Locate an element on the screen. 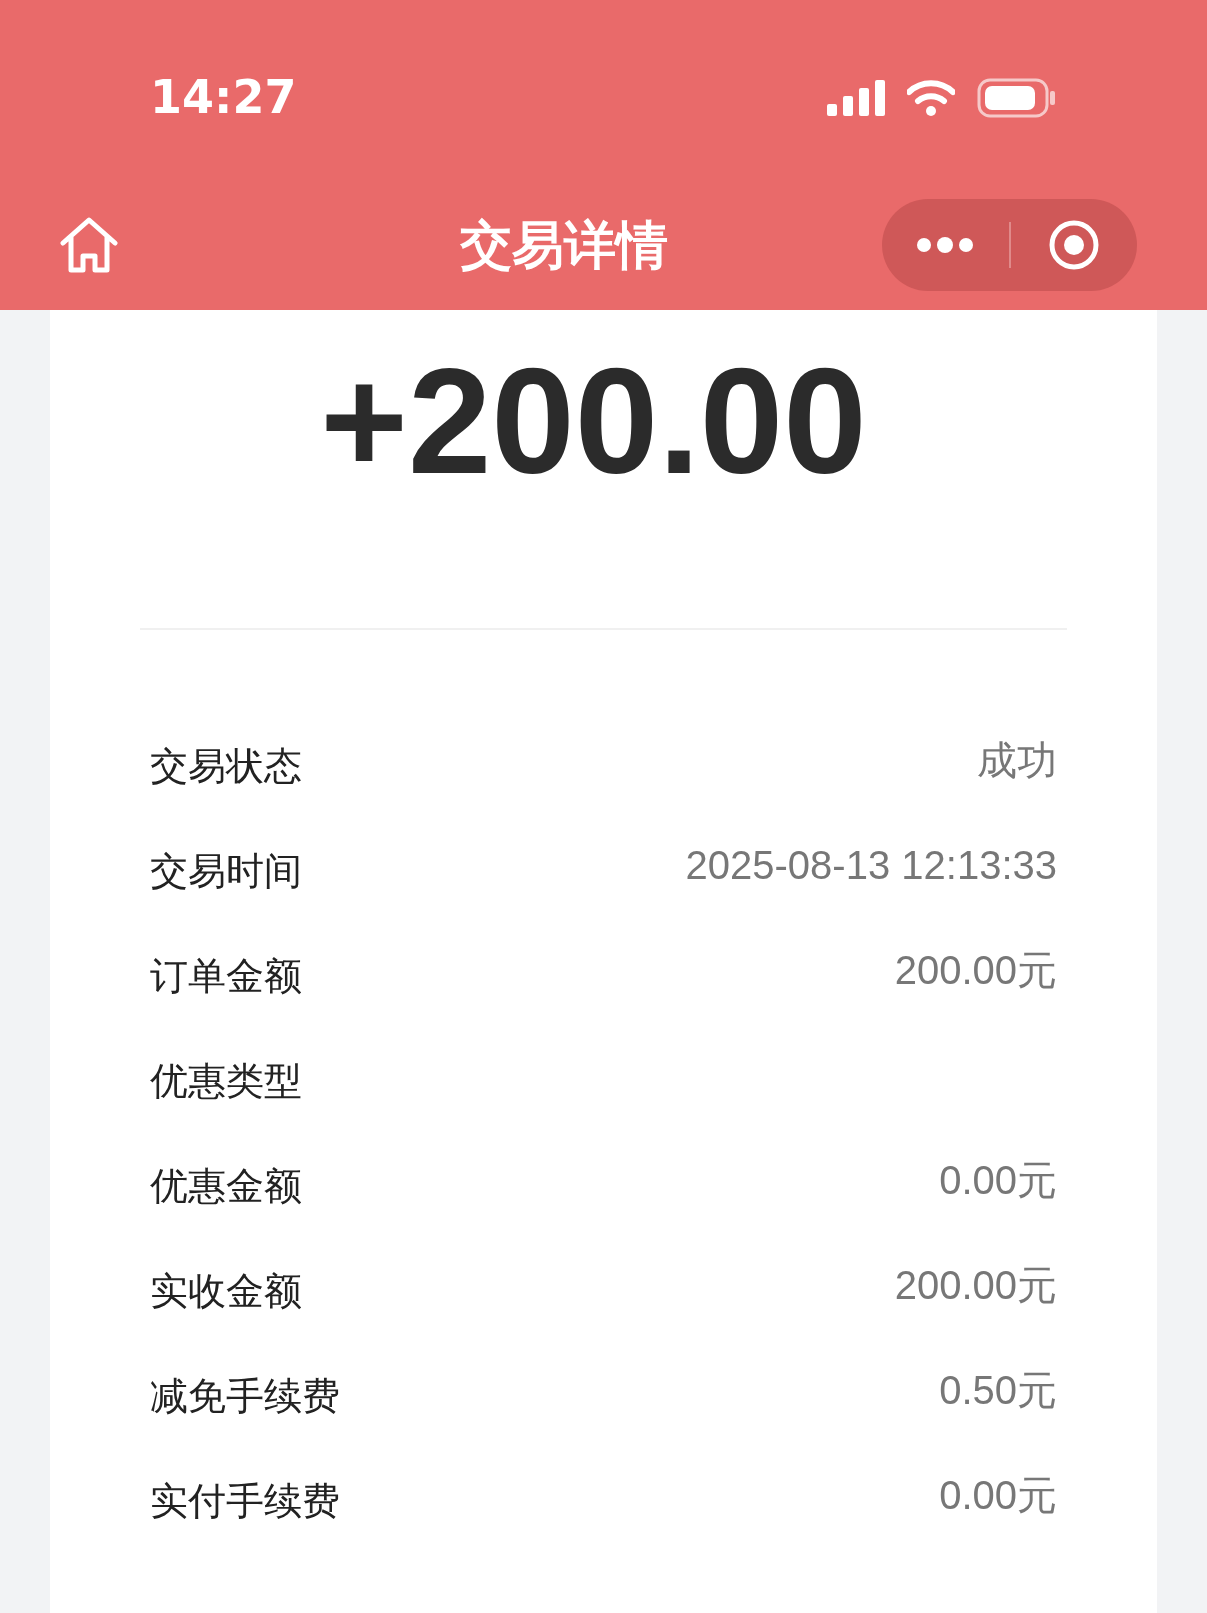 The width and height of the screenshot is (1207, 1613). more-icon is located at coordinates (945, 245).